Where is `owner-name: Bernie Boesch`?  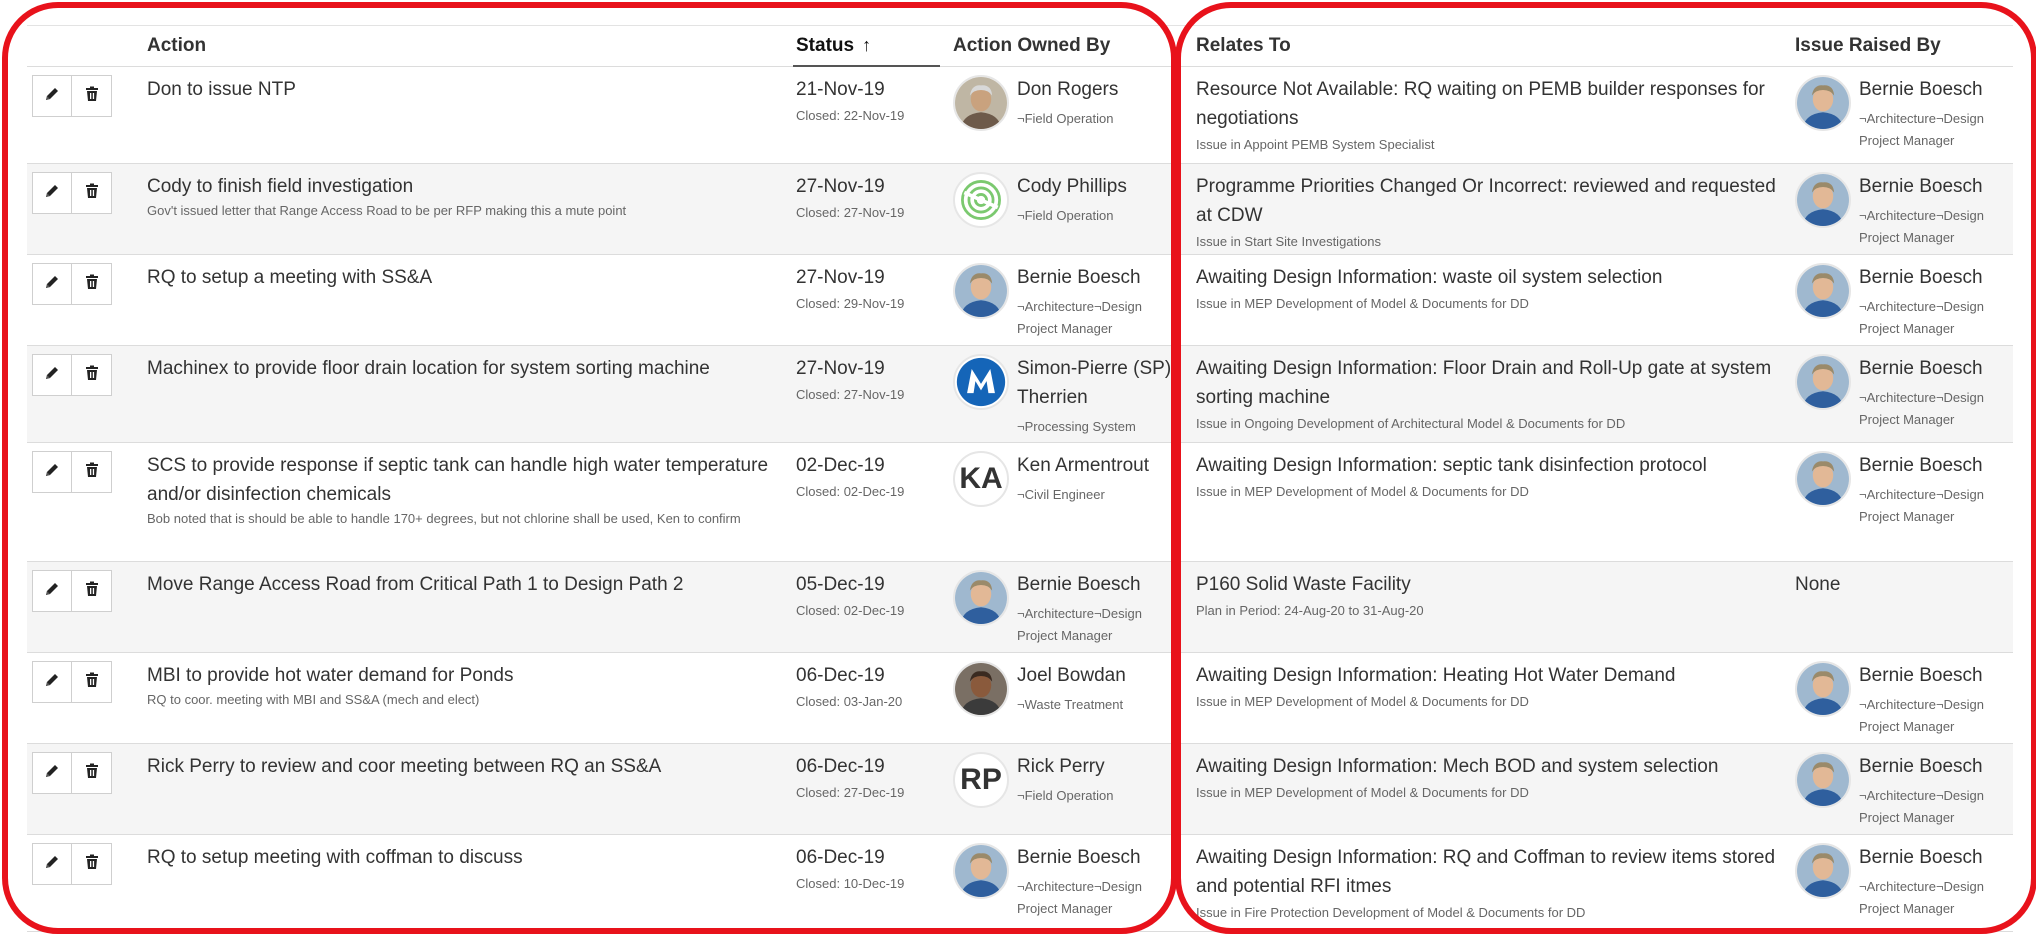 owner-name: Bernie Boesch is located at coordinates (1079, 277).